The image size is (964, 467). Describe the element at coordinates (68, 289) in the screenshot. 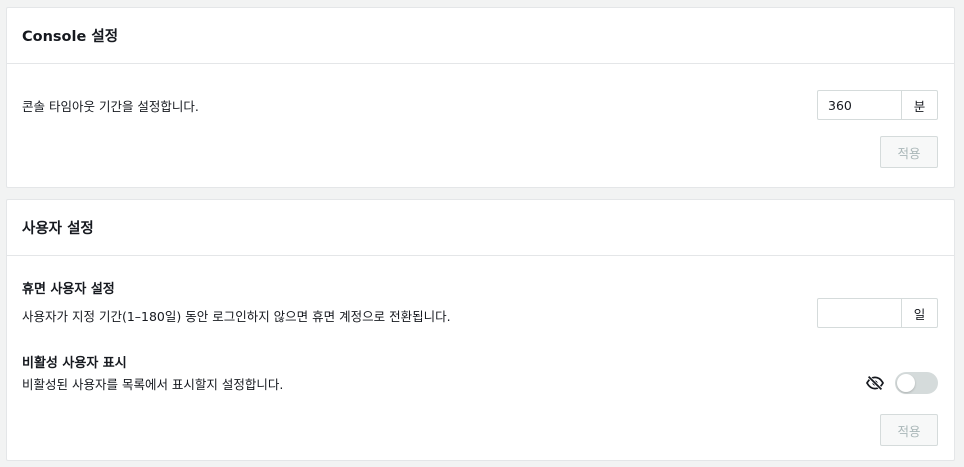

I see `dormant-user-heading: 휴면 사용자 설정` at that location.